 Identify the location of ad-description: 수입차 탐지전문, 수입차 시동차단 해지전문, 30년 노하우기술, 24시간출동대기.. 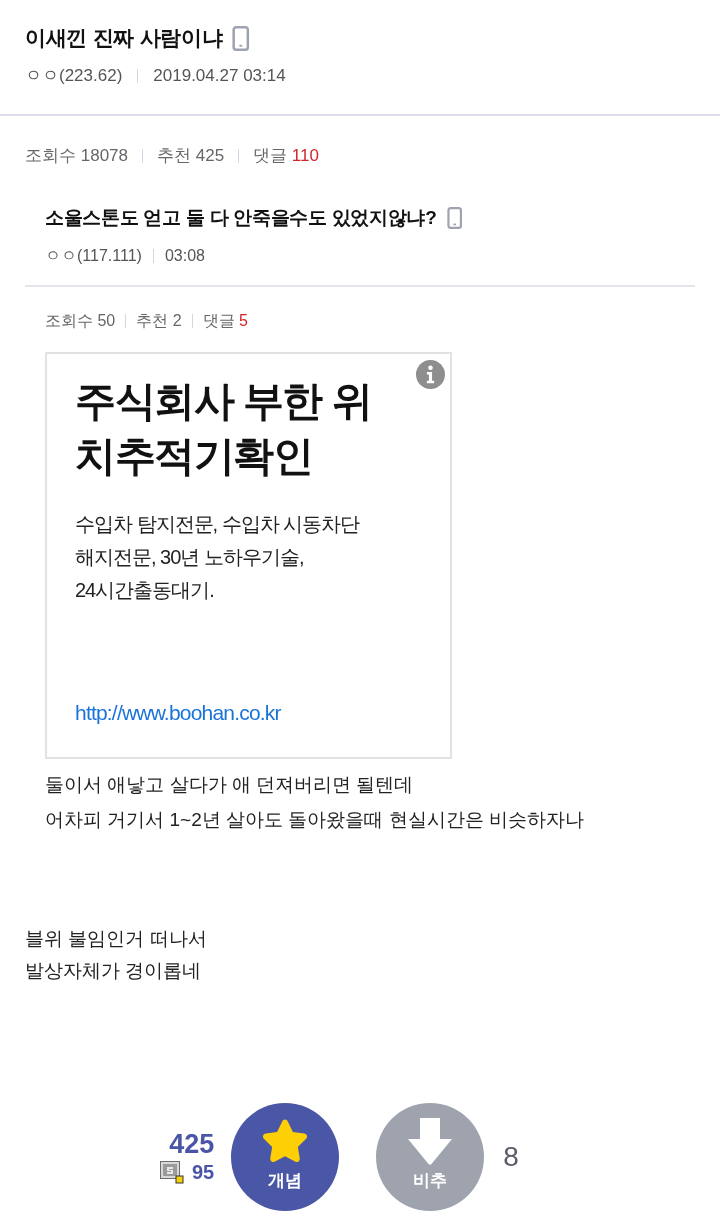
(217, 557).